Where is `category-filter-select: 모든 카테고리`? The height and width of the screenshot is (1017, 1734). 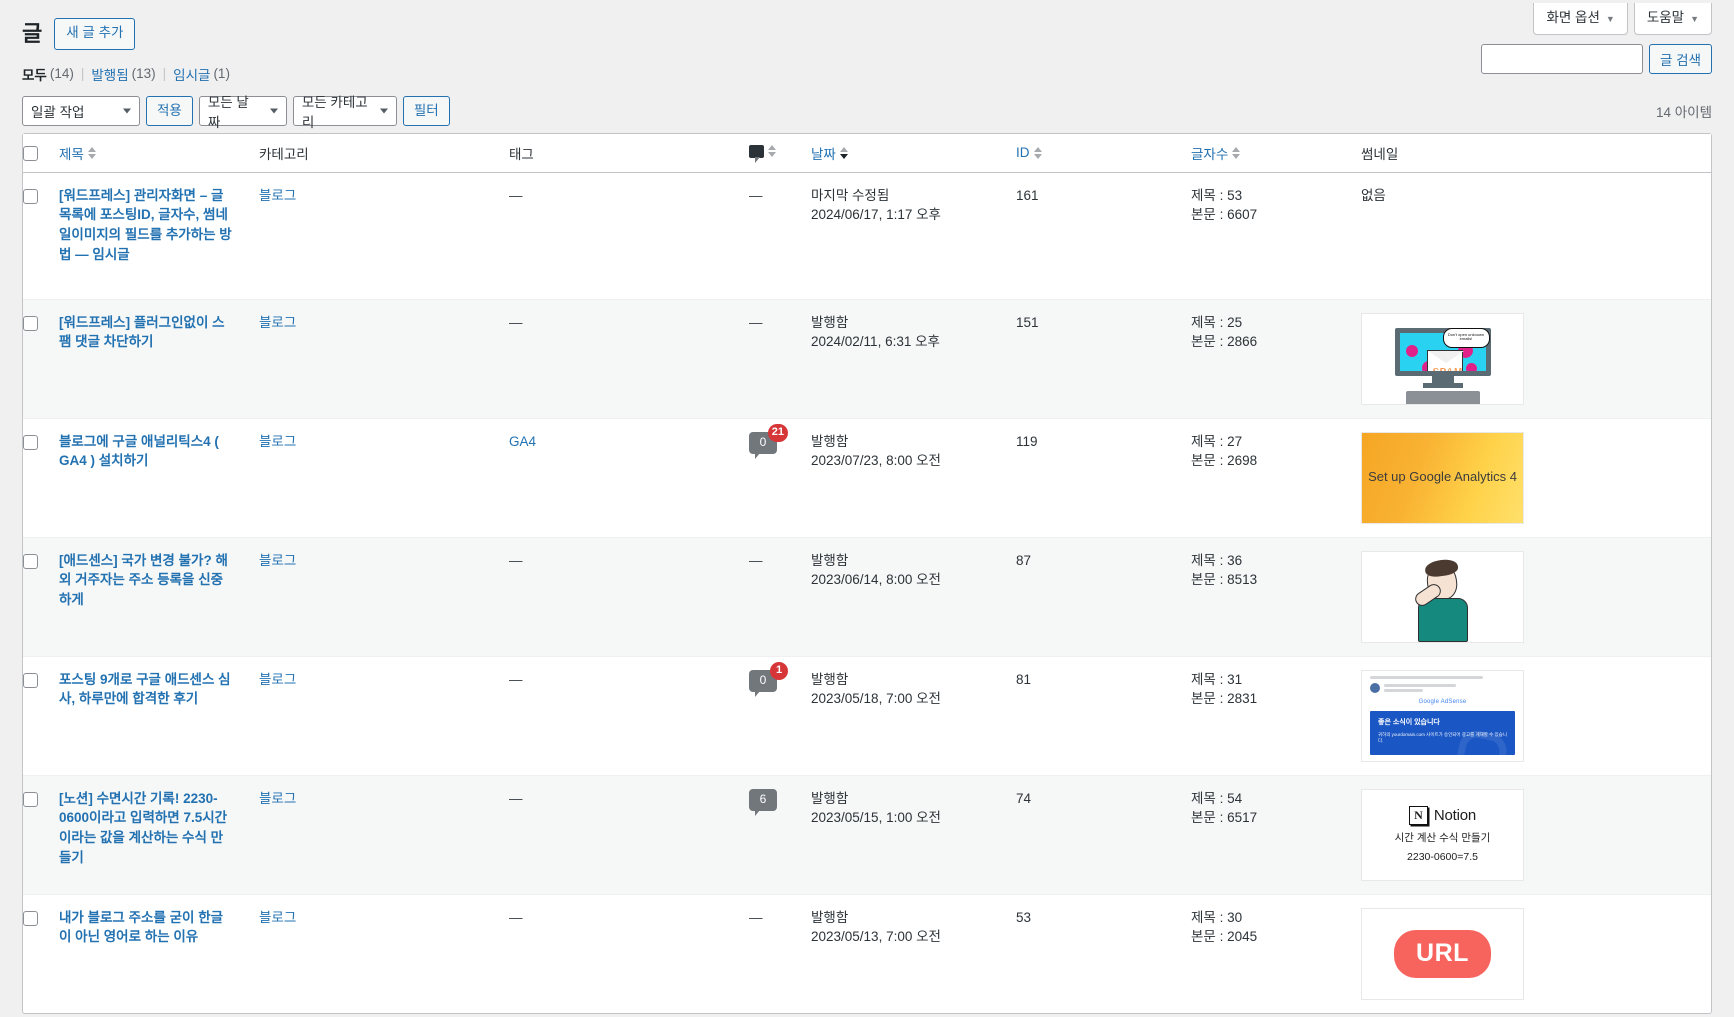
category-filter-select: 모든 카테고리 is located at coordinates (344, 112).